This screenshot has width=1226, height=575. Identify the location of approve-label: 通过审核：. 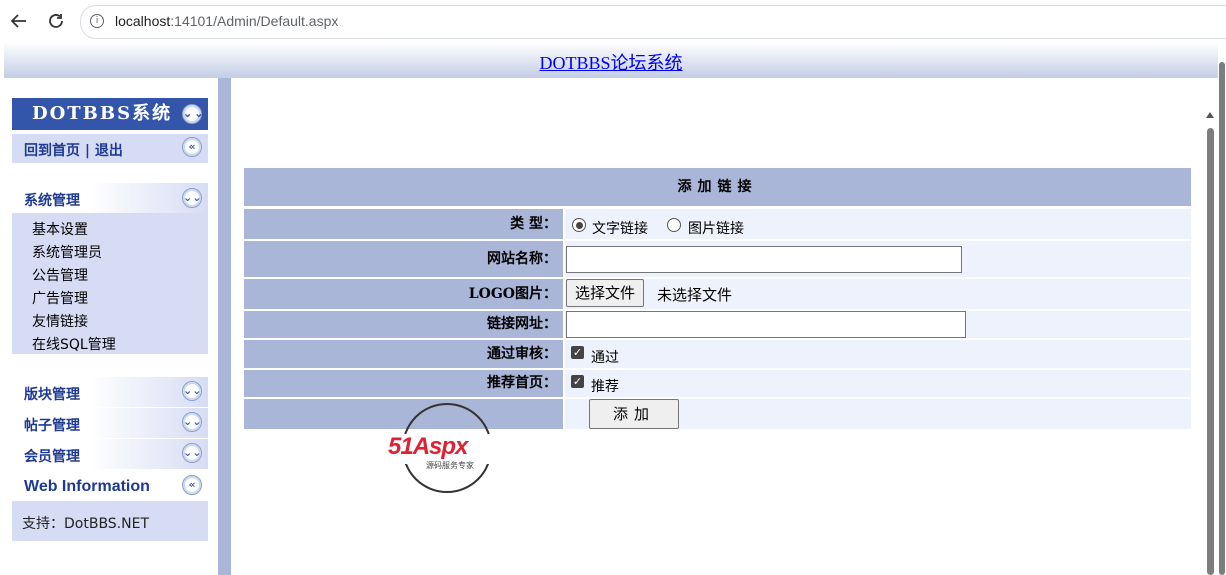
(403, 354).